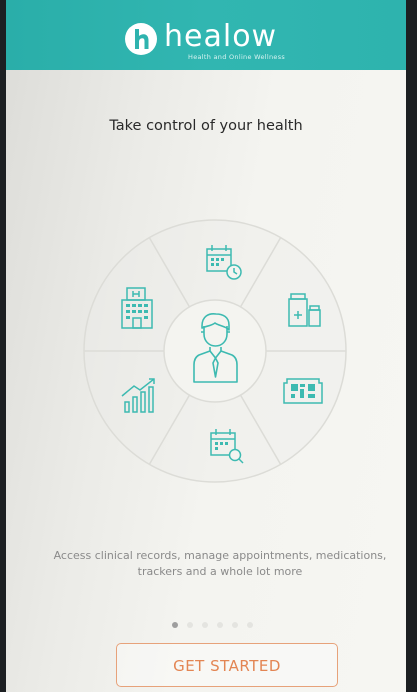 This screenshot has height=692, width=417. What do you see at coordinates (221, 36) in the screenshot?
I see `logo-wordmark: healow` at bounding box center [221, 36].